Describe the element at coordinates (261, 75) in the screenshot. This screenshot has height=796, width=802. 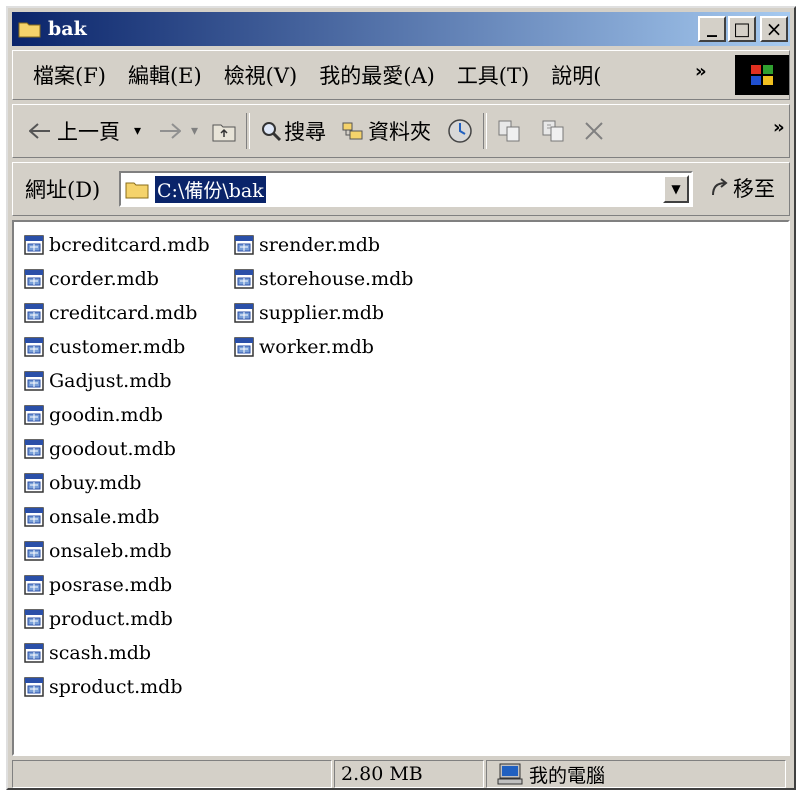
I see `menu-view: 檢視(V)` at that location.